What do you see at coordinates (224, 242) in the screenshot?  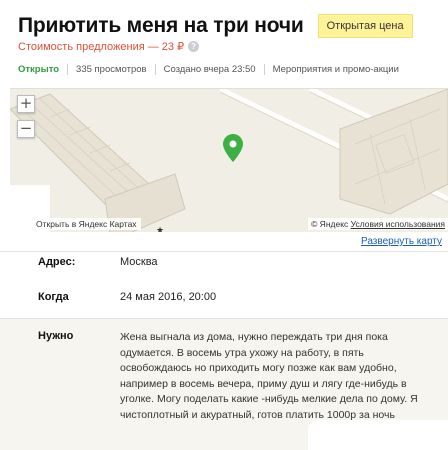 I see `expand-map-row: Развернуть карту` at bounding box center [224, 242].